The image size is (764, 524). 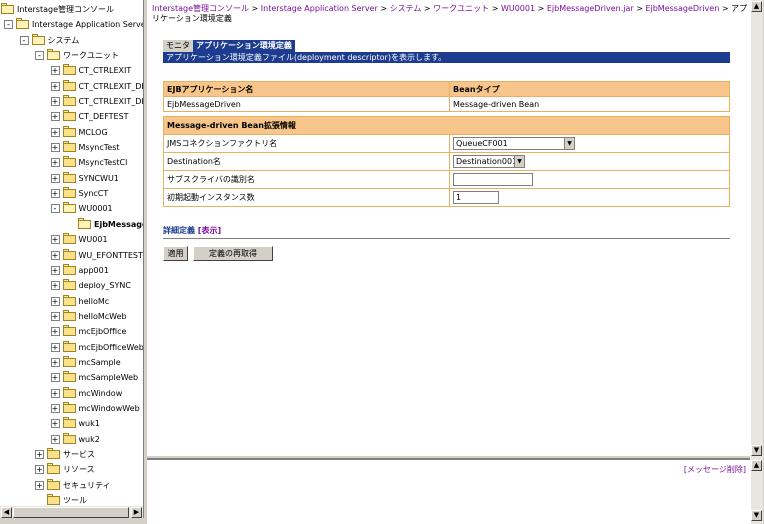 What do you see at coordinates (6, 512) in the screenshot?
I see `scroll-left-icon: ◀` at bounding box center [6, 512].